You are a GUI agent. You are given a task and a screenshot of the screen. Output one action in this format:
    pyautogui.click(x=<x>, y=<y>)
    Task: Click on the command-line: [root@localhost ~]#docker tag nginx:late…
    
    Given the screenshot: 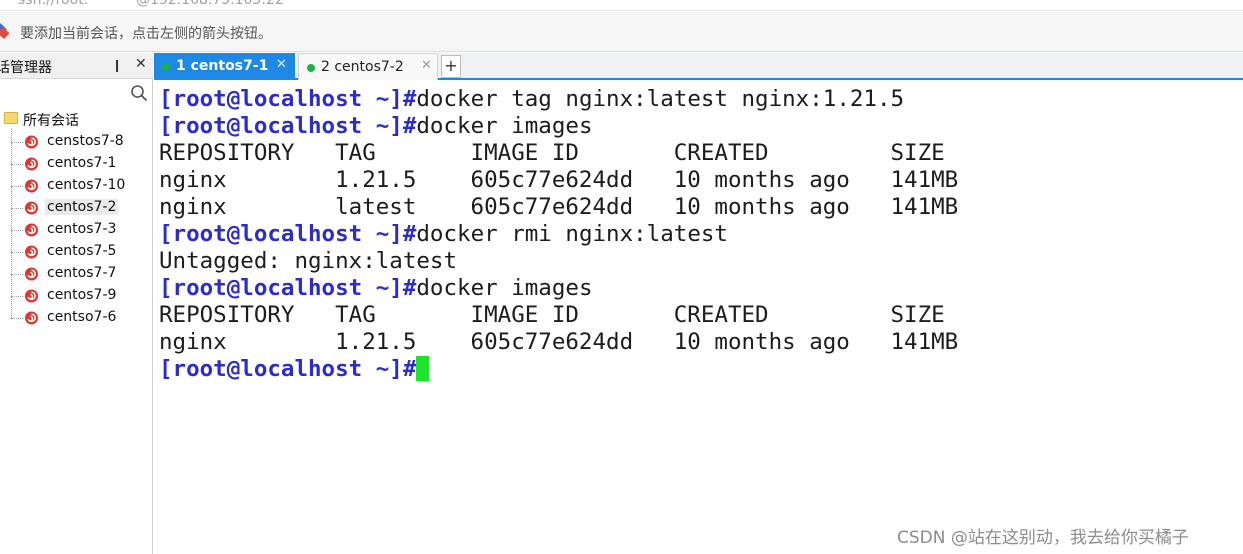 What is the action you would take?
    pyautogui.click(x=531, y=99)
    